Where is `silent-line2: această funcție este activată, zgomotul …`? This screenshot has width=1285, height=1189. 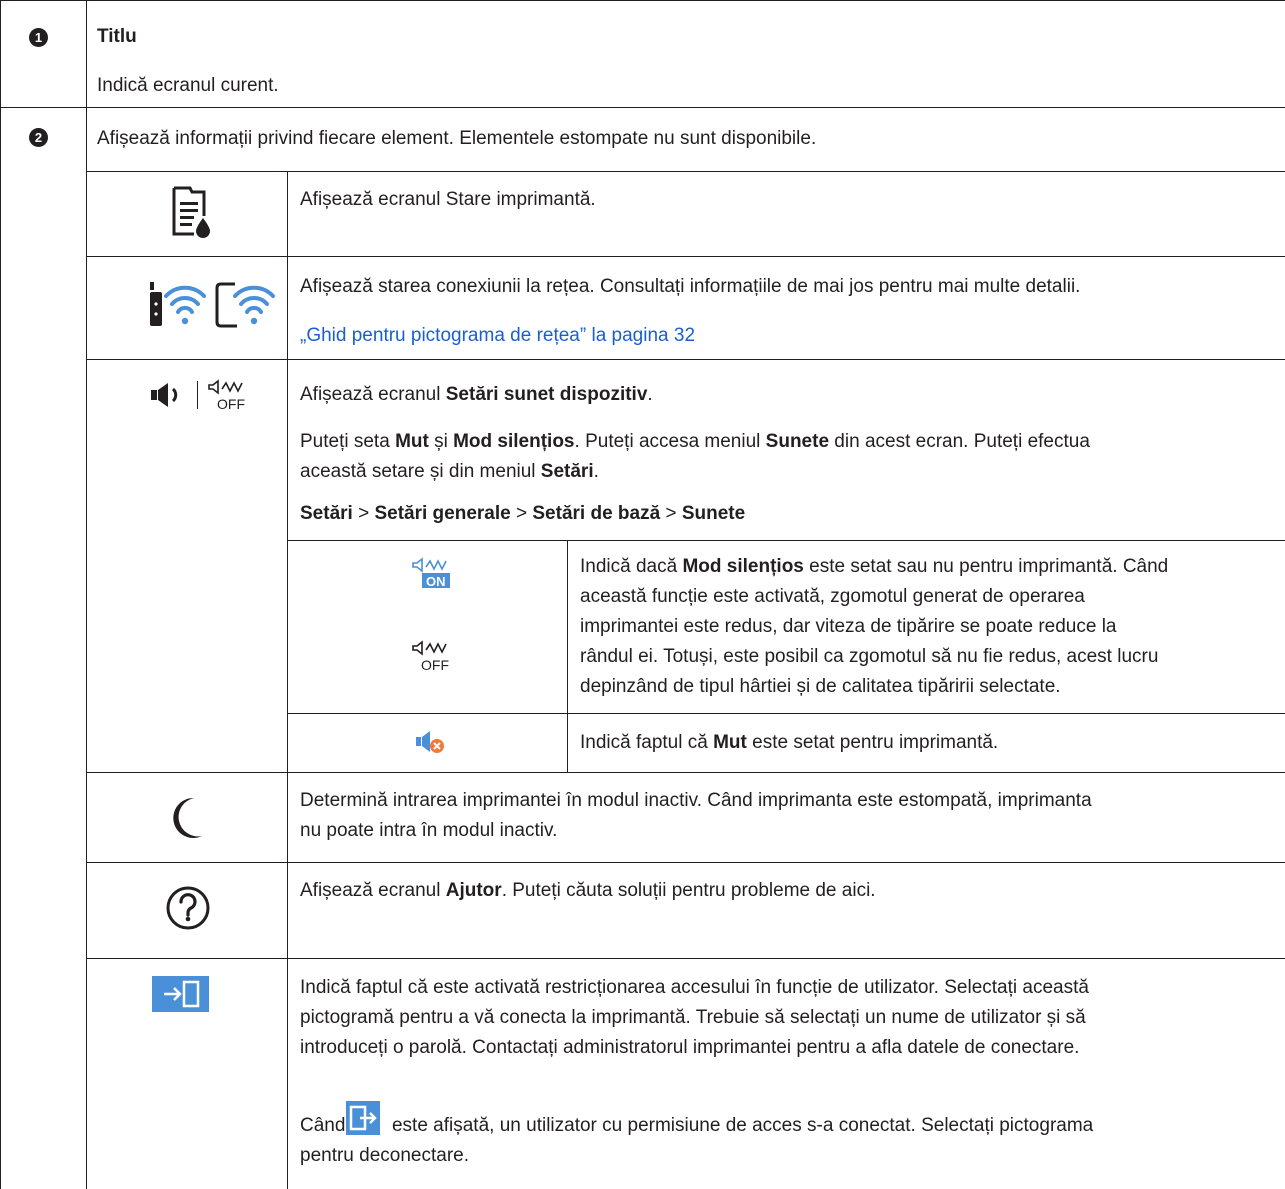
silent-line2: această funcție este activată, zgomotul … is located at coordinates (832, 596).